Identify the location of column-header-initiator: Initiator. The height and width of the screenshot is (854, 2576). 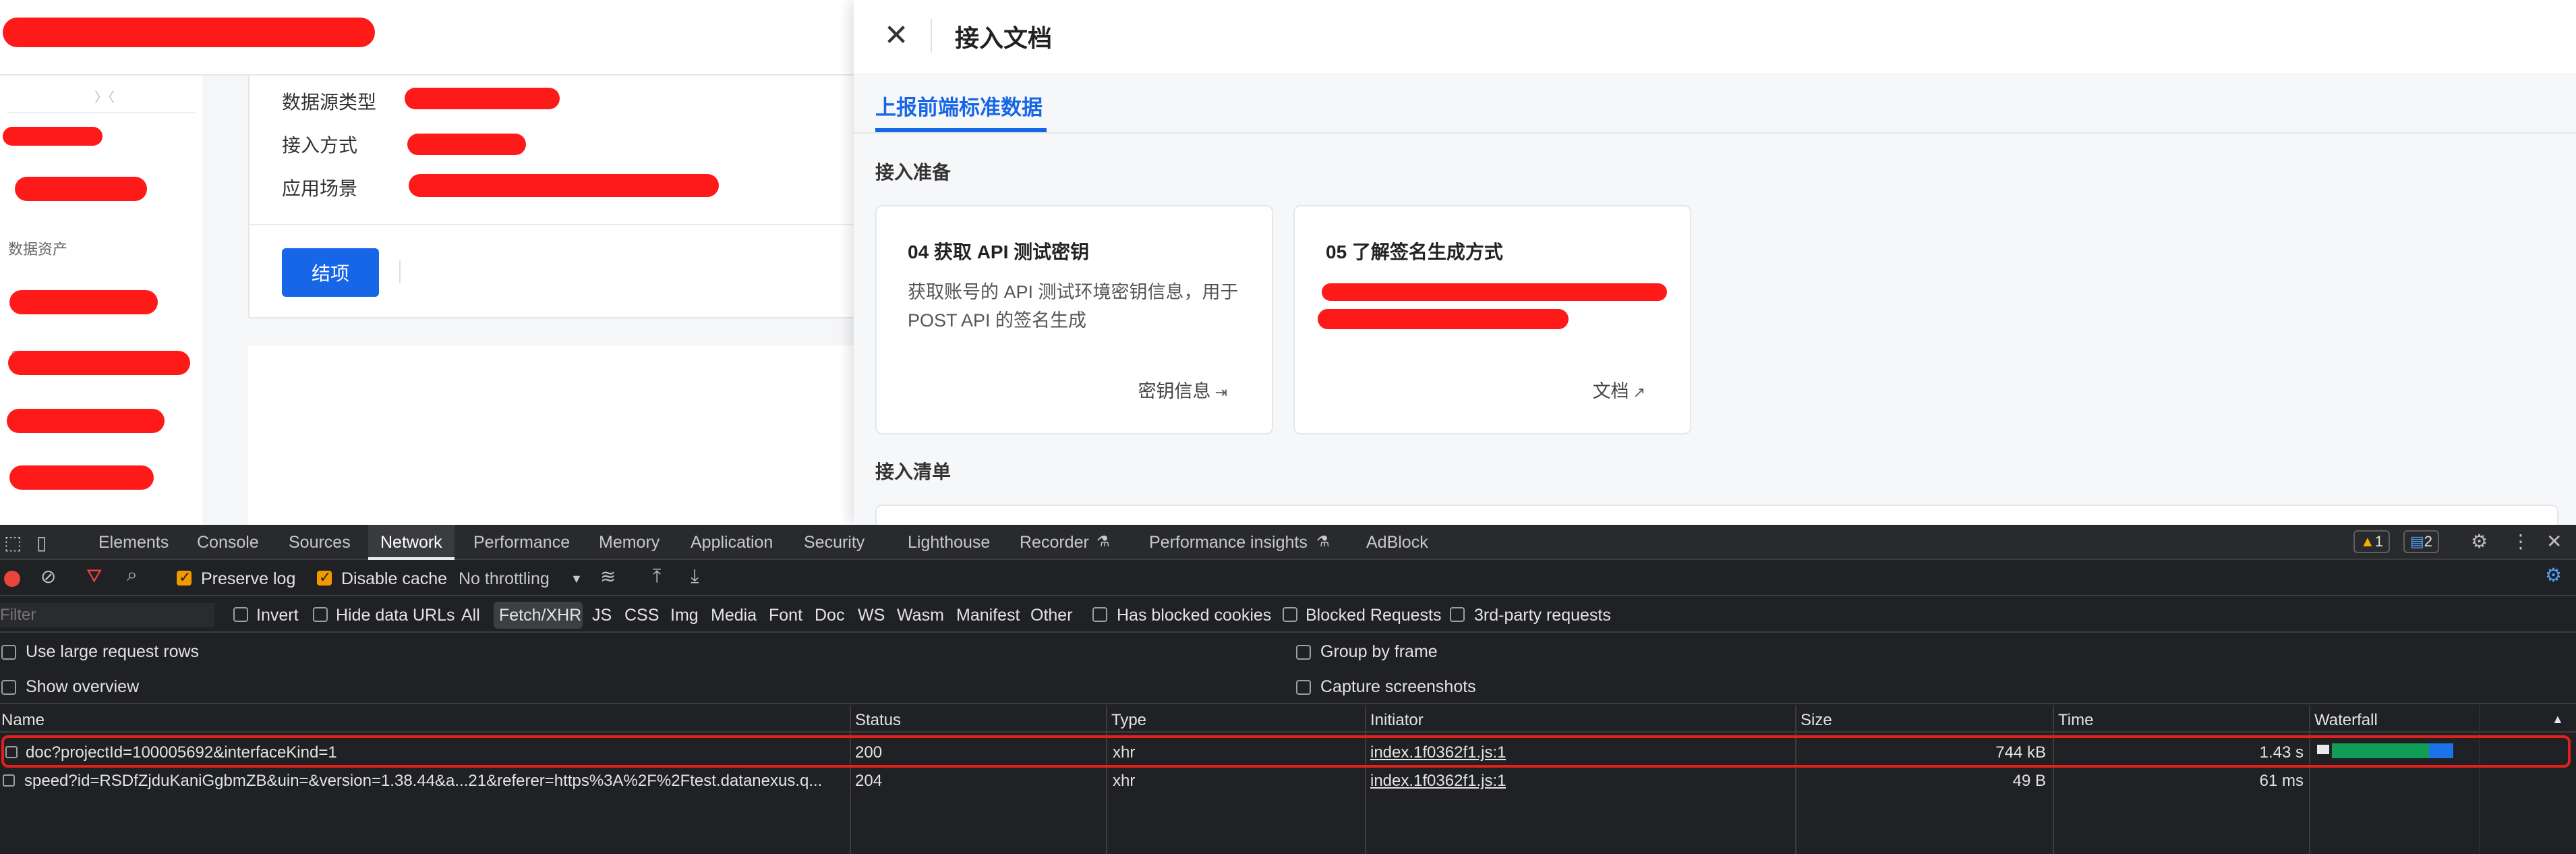
(1397, 721).